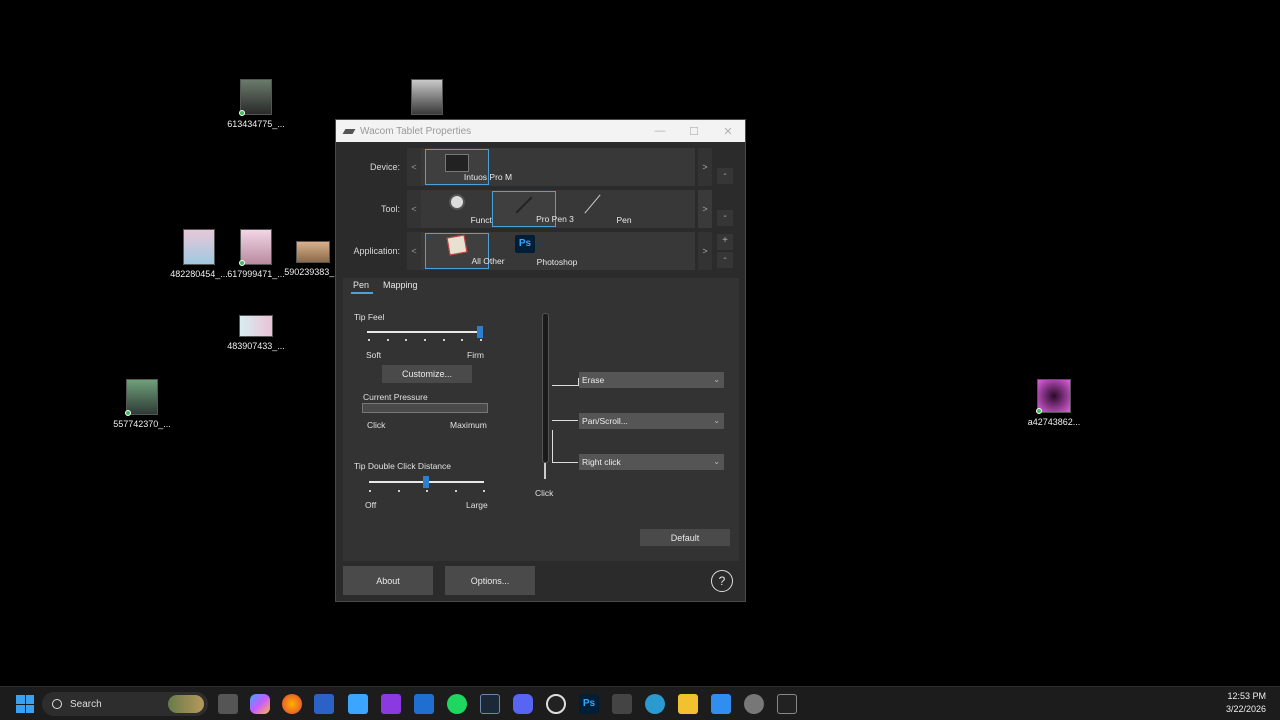 This screenshot has width=1280, height=720. What do you see at coordinates (624, 220) in the screenshot?
I see `tool-name: Pen` at bounding box center [624, 220].